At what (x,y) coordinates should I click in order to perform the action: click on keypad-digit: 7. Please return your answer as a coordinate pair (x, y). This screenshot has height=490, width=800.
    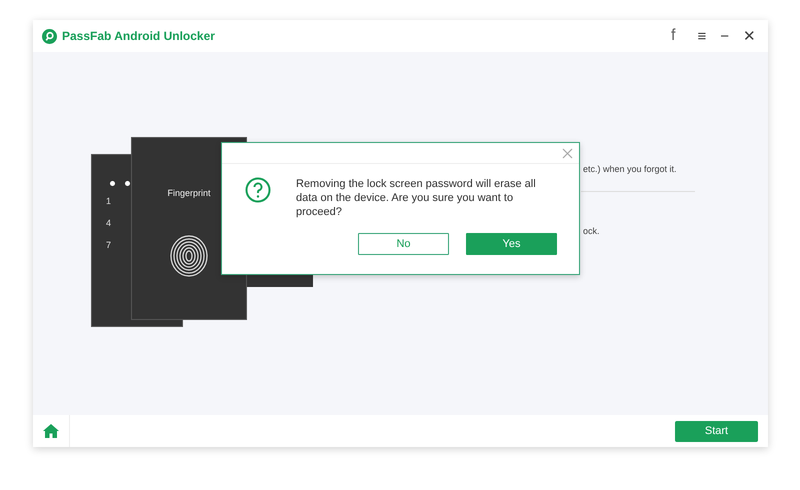
    Looking at the image, I should click on (109, 245).